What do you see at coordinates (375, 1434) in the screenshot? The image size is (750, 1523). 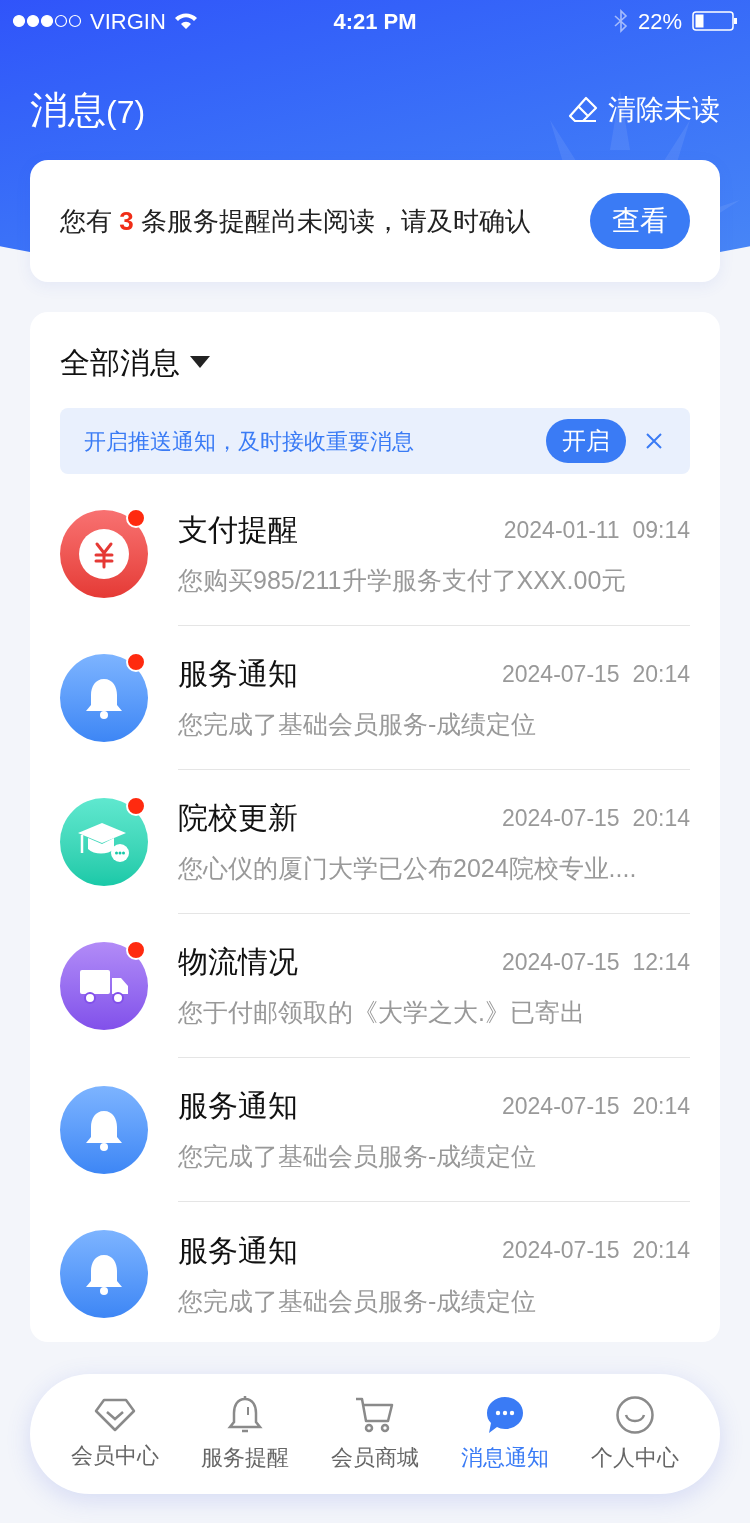 I see `tab-bar-item: 会员商城` at bounding box center [375, 1434].